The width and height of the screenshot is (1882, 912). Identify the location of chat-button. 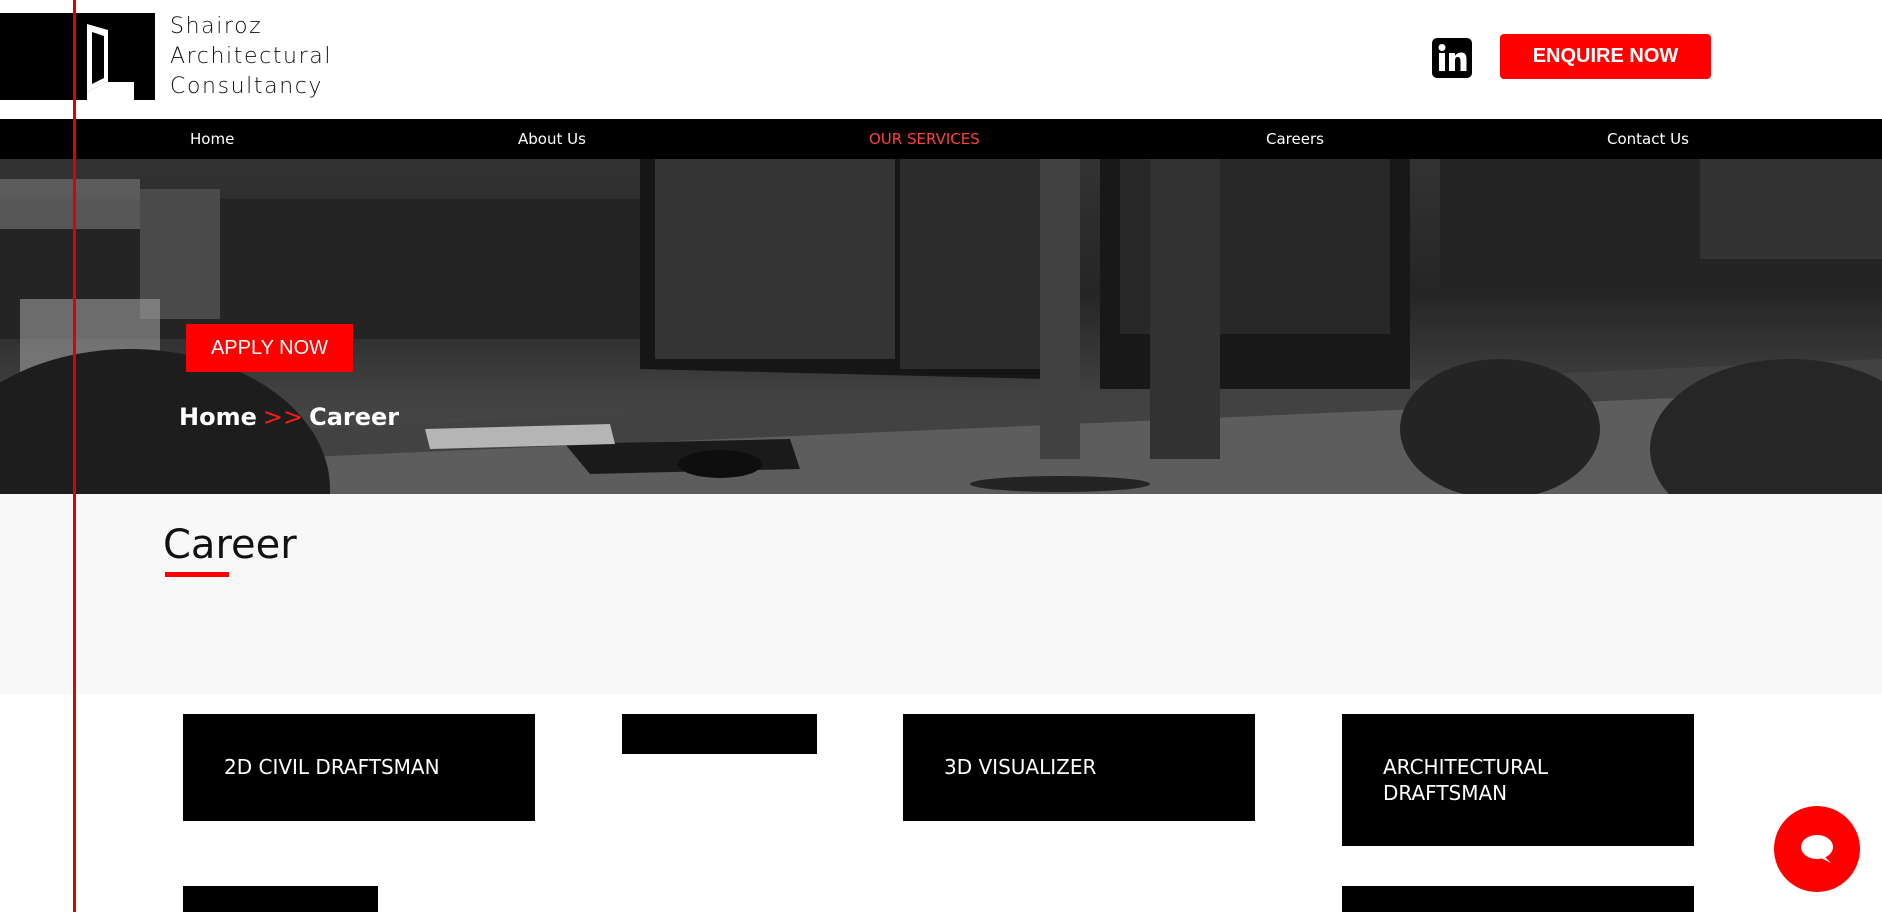
(1817, 849).